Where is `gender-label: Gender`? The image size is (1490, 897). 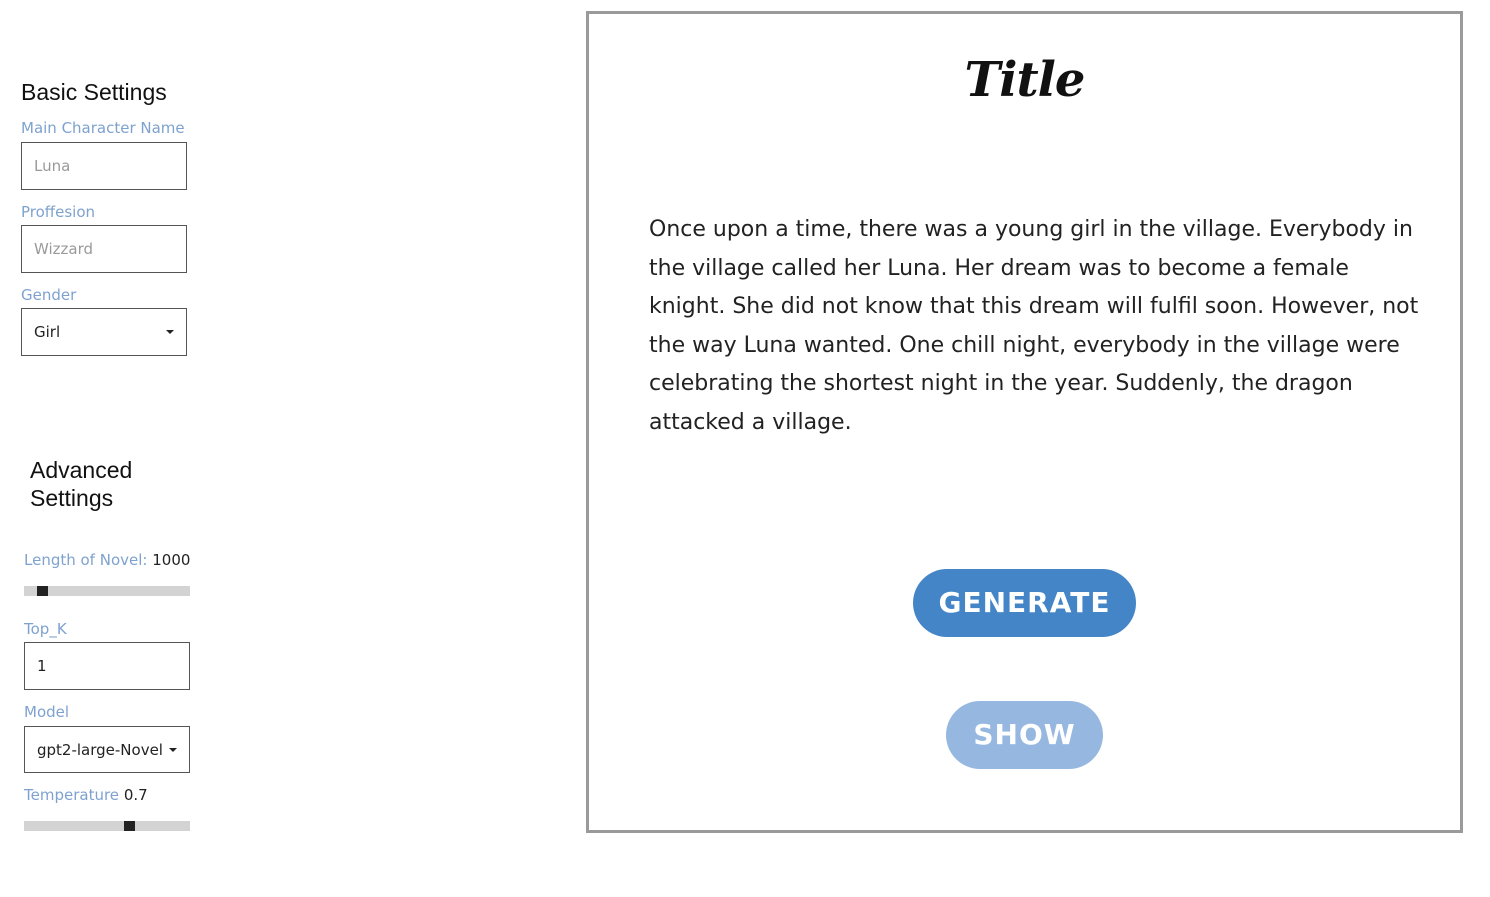 gender-label: Gender is located at coordinates (49, 295).